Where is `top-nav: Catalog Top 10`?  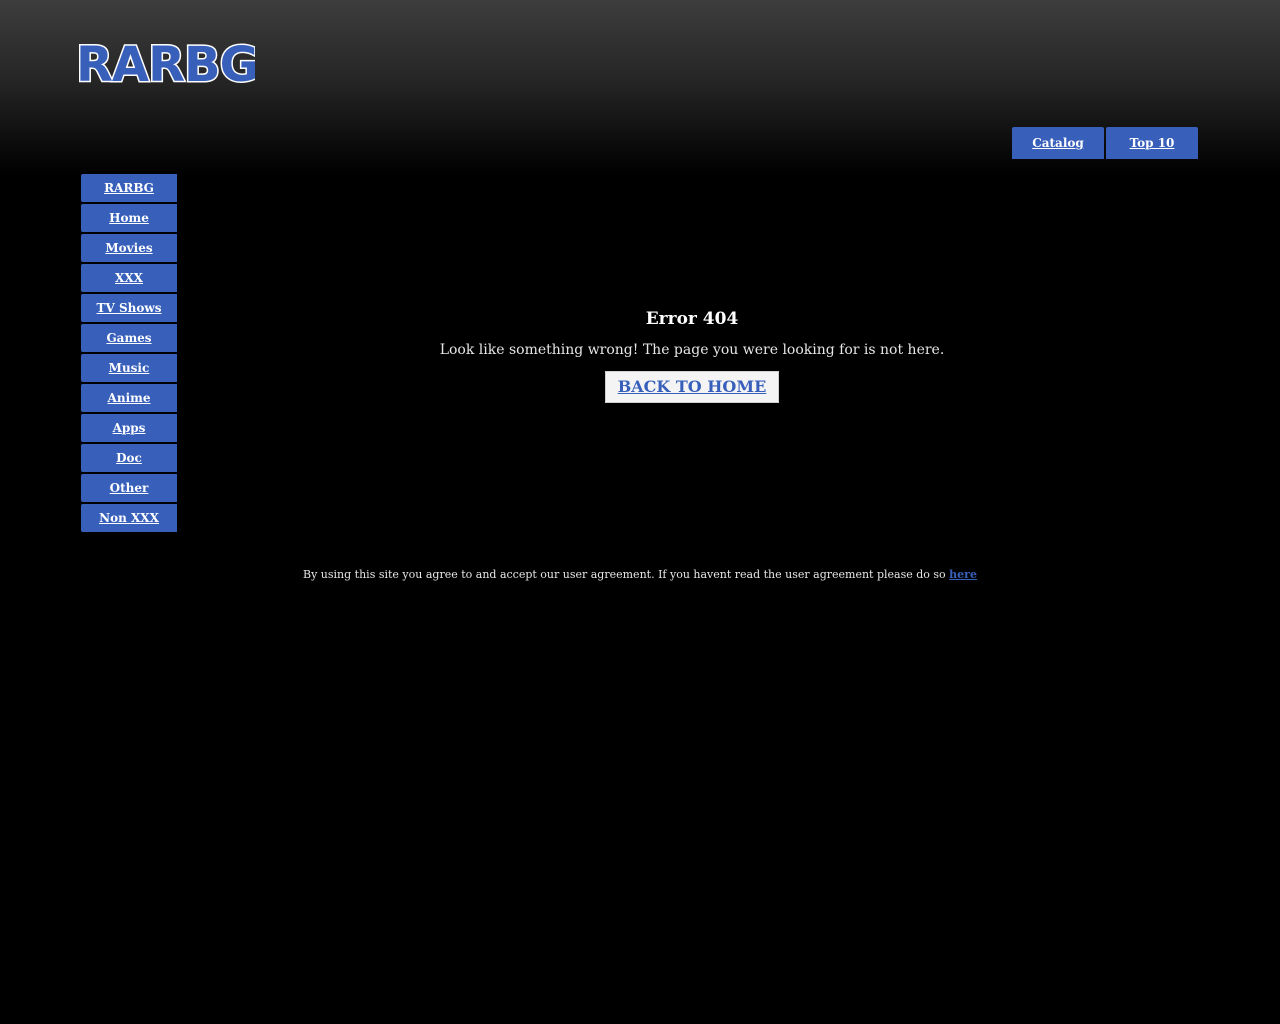
top-nav: Catalog Top 10 is located at coordinates (1105, 143).